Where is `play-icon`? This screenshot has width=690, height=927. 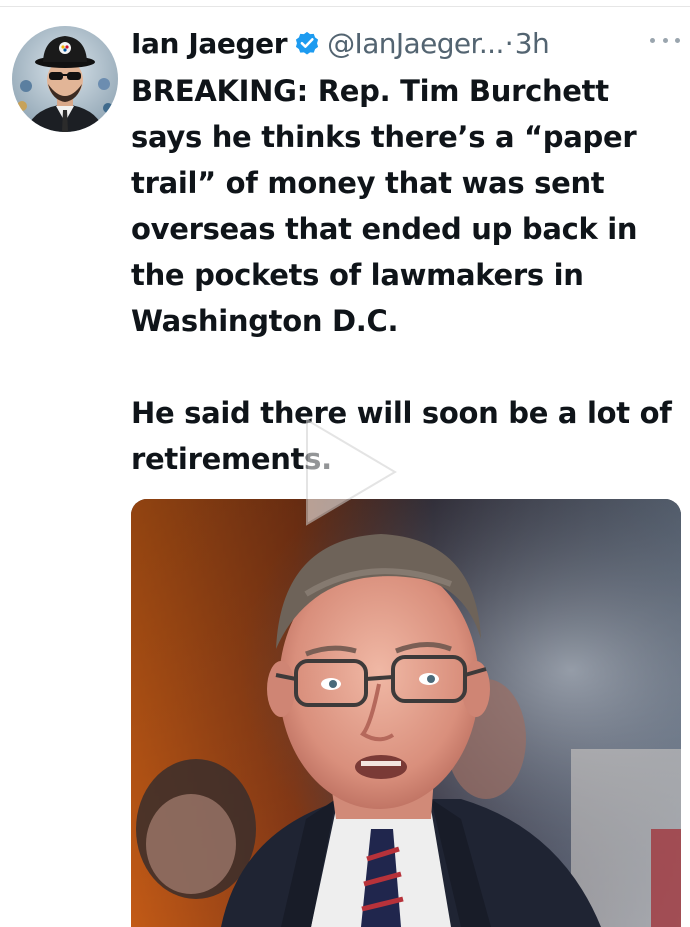
play-icon is located at coordinates (350, 472).